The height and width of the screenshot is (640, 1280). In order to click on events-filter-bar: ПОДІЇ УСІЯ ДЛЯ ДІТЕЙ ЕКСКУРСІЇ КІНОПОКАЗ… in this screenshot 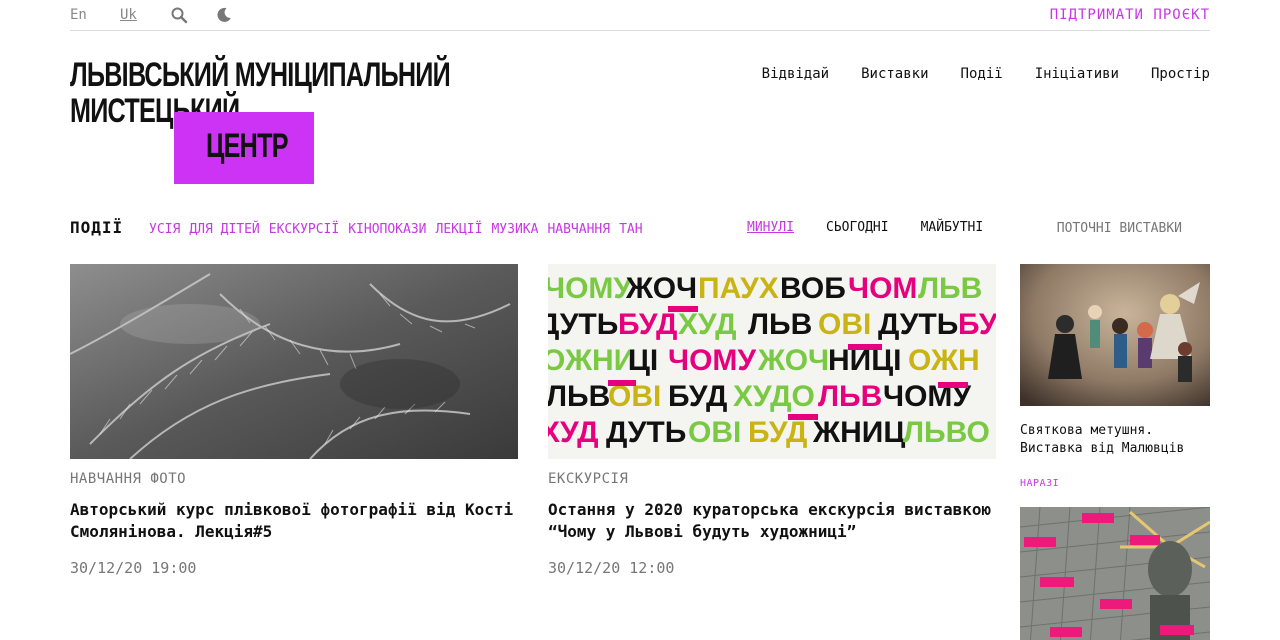, I will do `click(640, 230)`.